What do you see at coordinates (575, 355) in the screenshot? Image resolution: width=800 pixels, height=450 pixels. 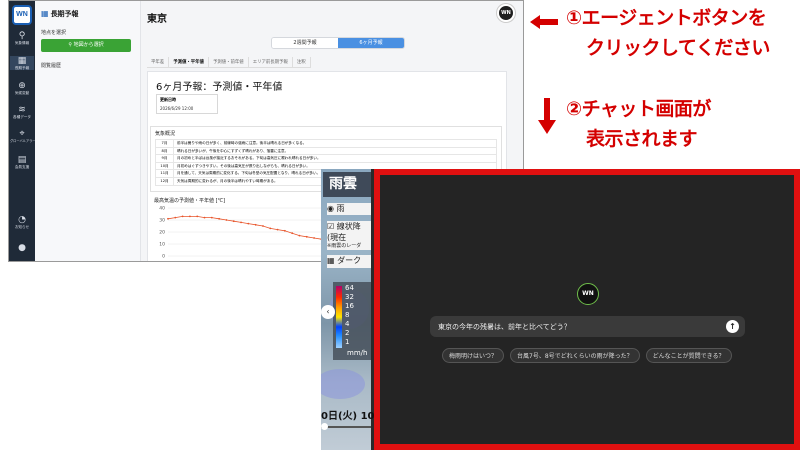 I see `suggestion-chip: 台風7号、8号でどれくらいの雨が降った？` at bounding box center [575, 355].